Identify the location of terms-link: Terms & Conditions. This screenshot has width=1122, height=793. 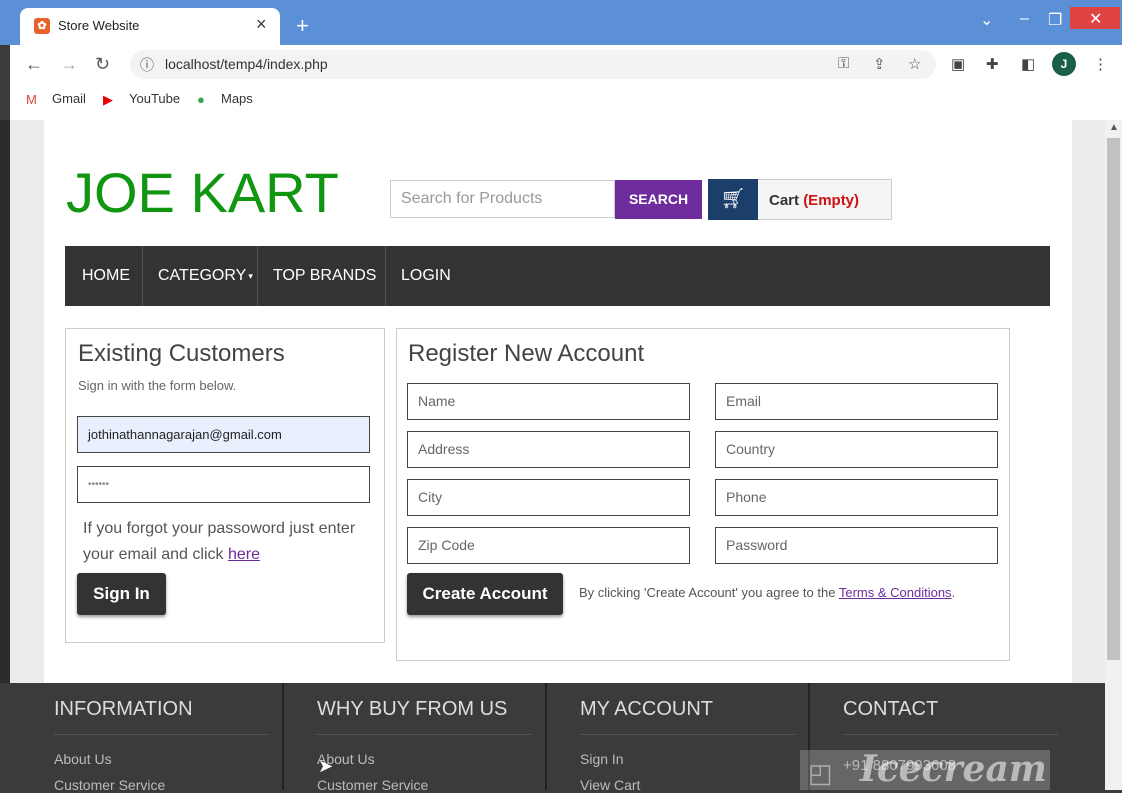
(895, 592).